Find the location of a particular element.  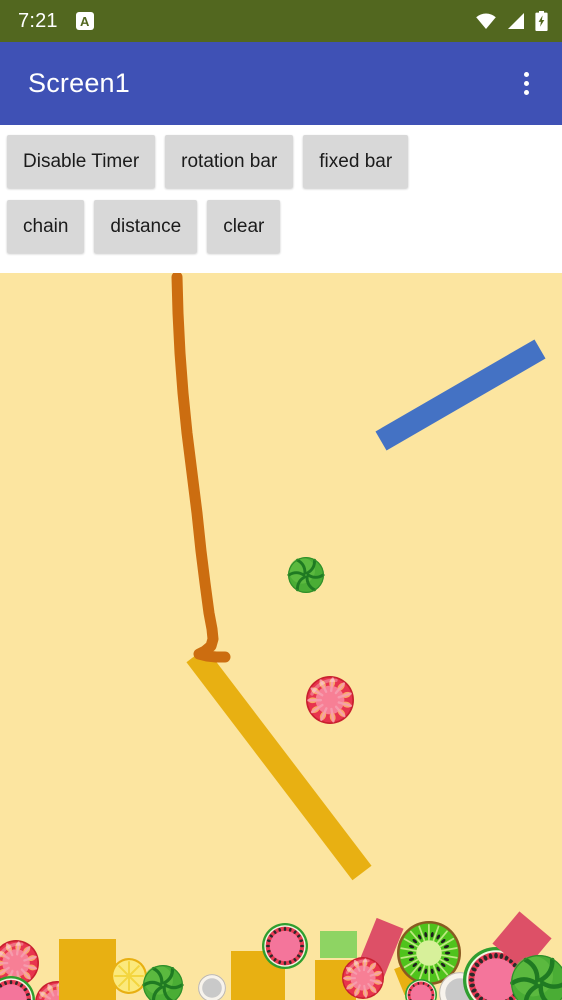

disable-timer-button: Disable Timer is located at coordinates (81, 161).